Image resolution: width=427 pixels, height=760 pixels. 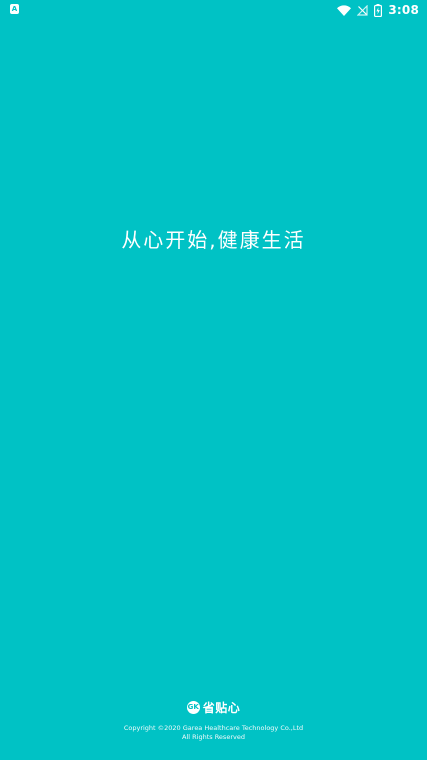 What do you see at coordinates (221, 708) in the screenshot?
I see `brand-name: 省贴心` at bounding box center [221, 708].